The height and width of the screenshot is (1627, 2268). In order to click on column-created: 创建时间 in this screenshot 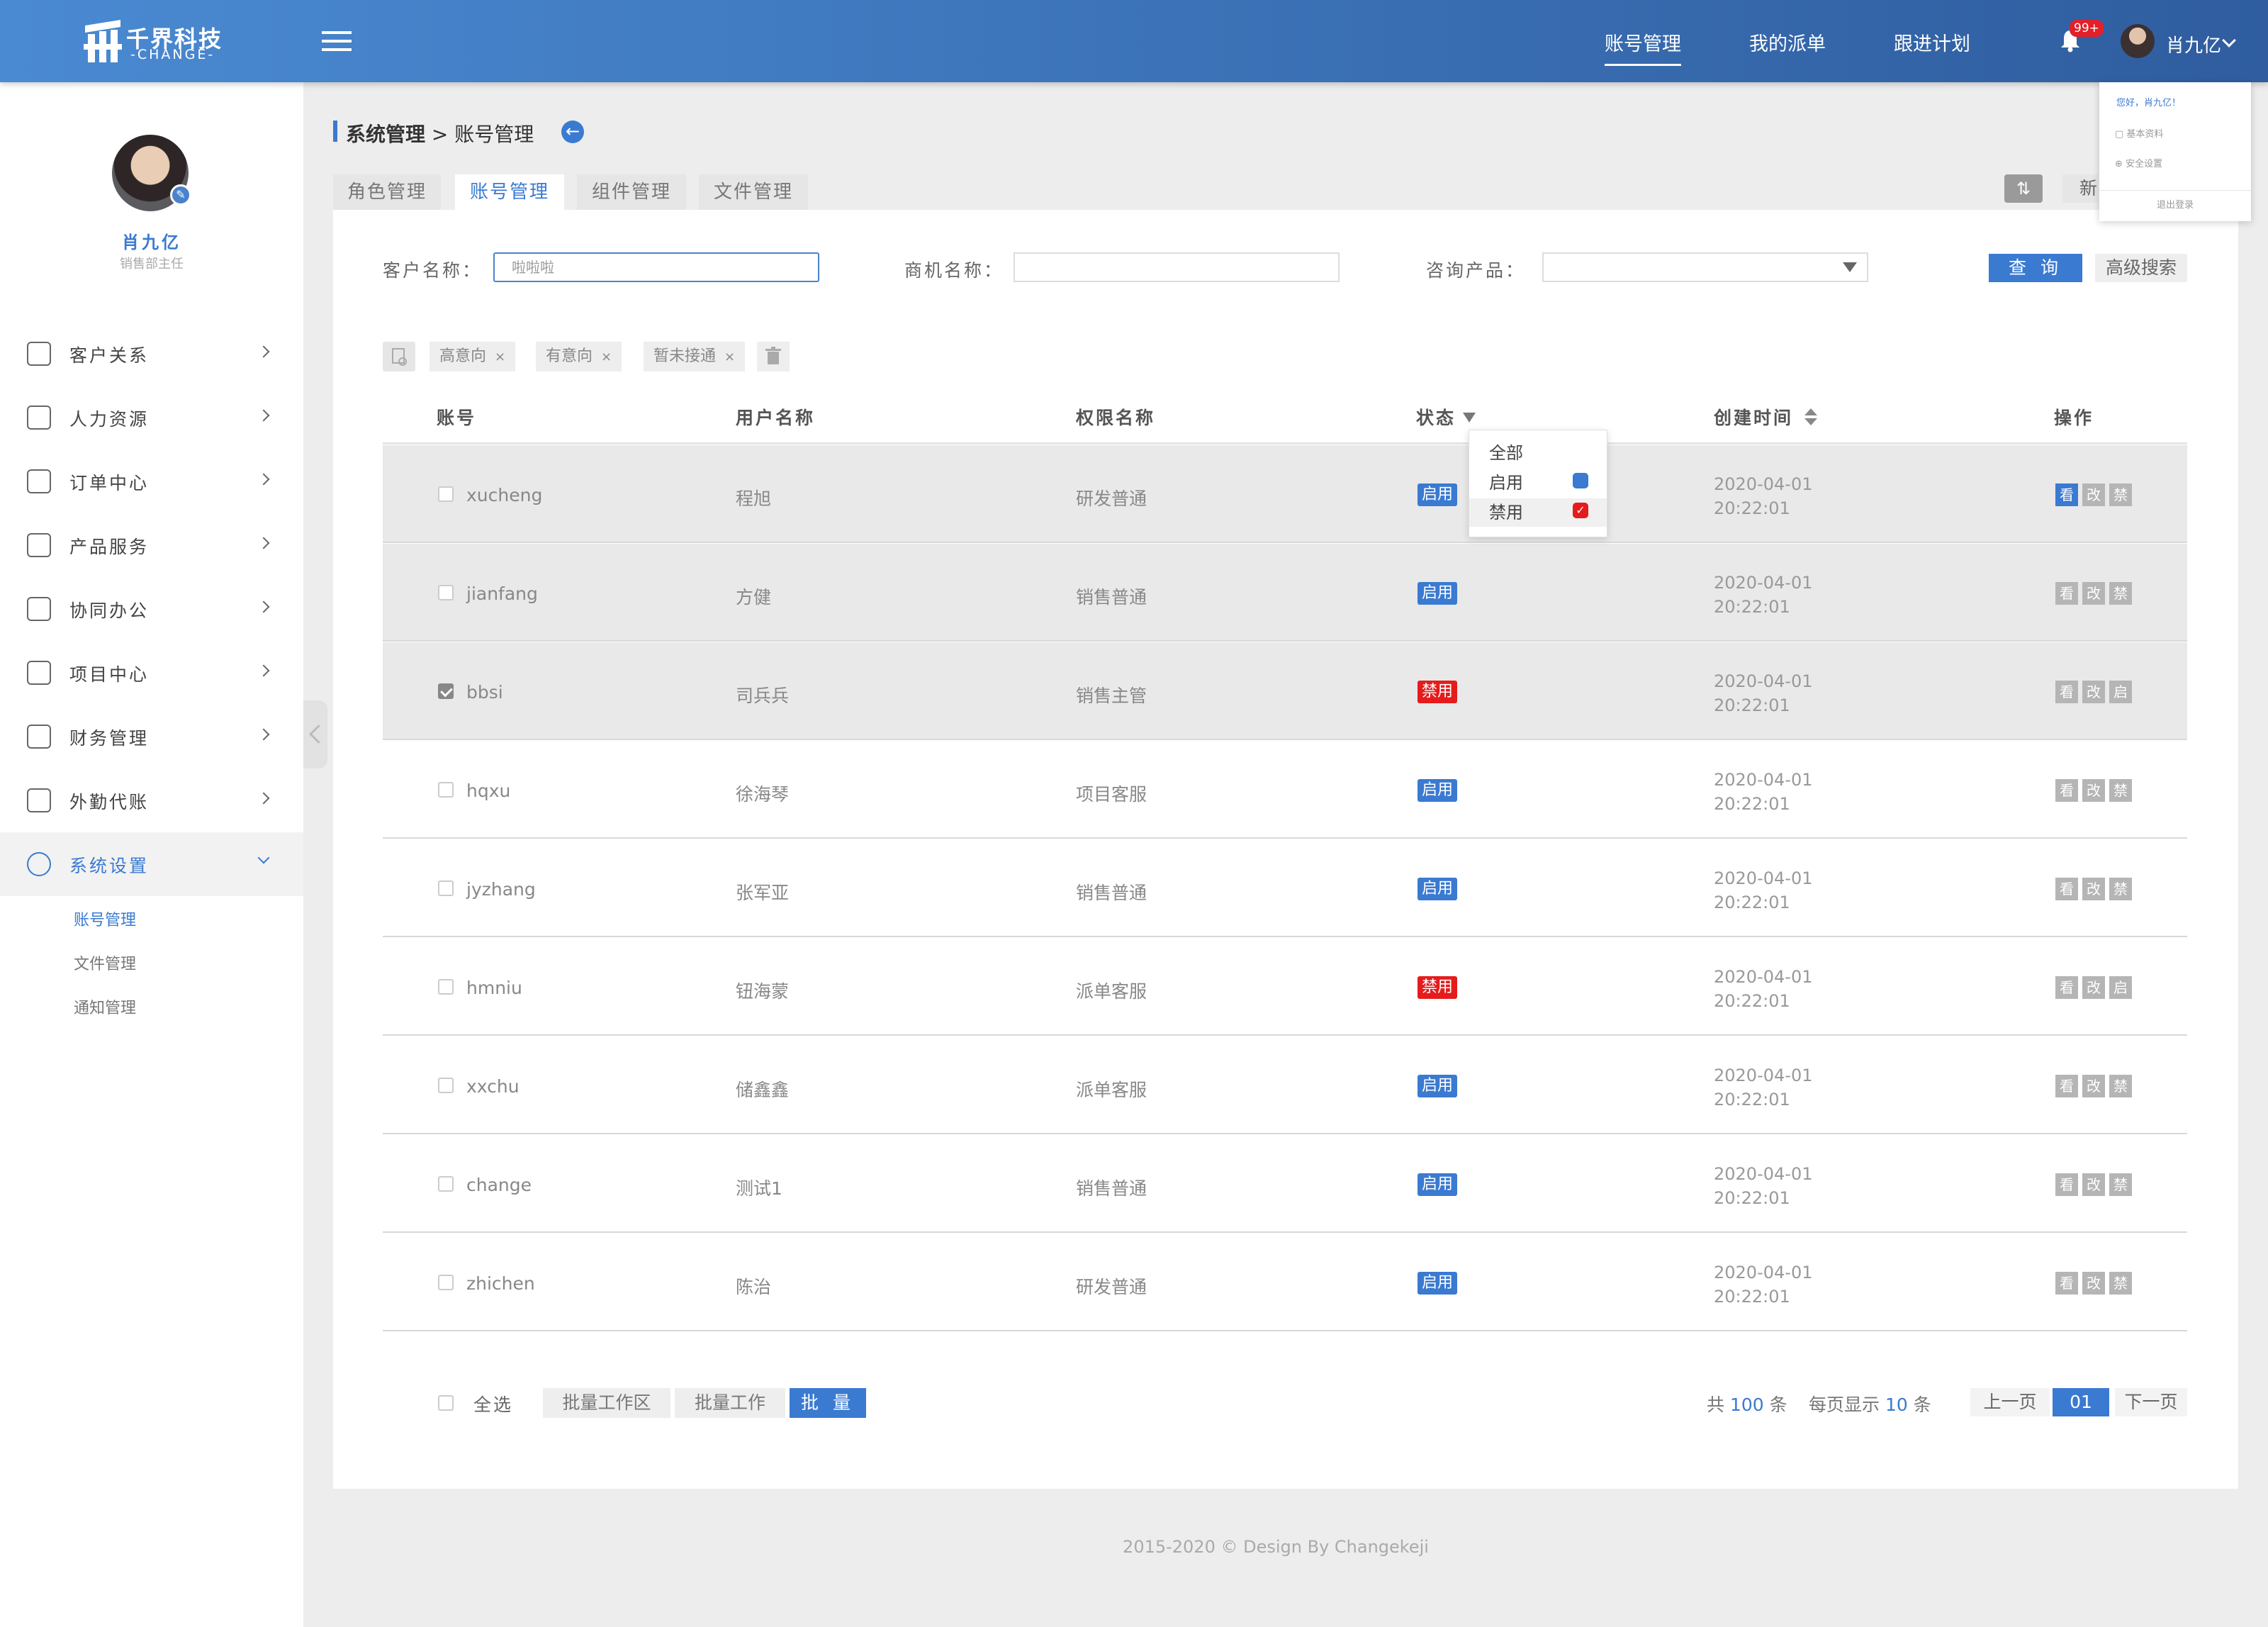, I will do `click(1765, 417)`.